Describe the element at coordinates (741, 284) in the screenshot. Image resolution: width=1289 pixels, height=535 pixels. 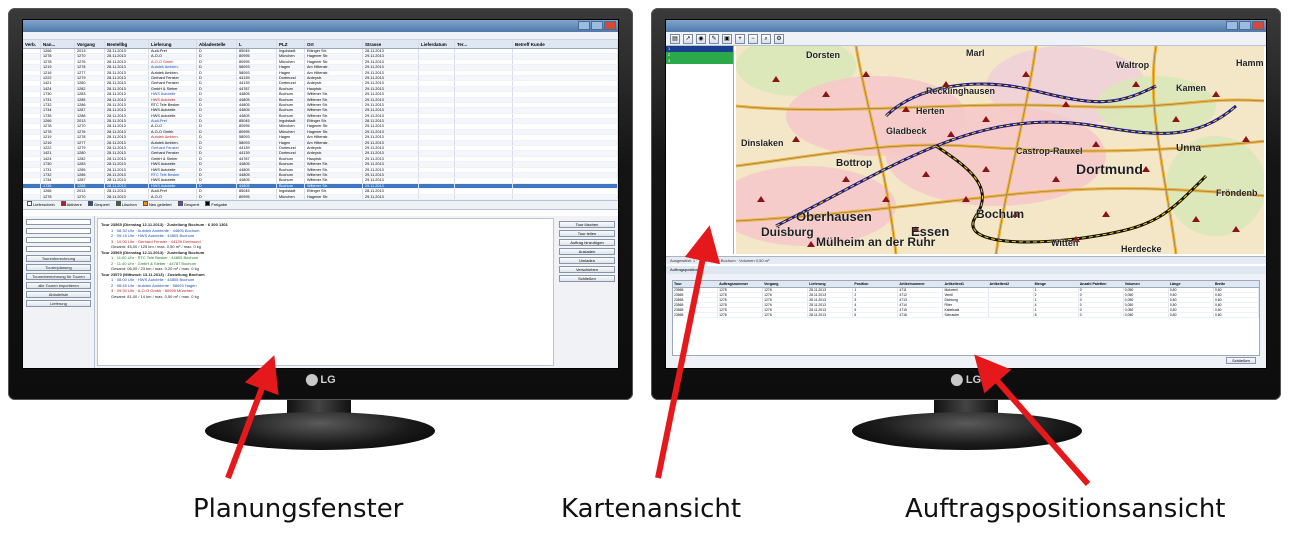
I see `column-header: Auftragsnummer` at that location.